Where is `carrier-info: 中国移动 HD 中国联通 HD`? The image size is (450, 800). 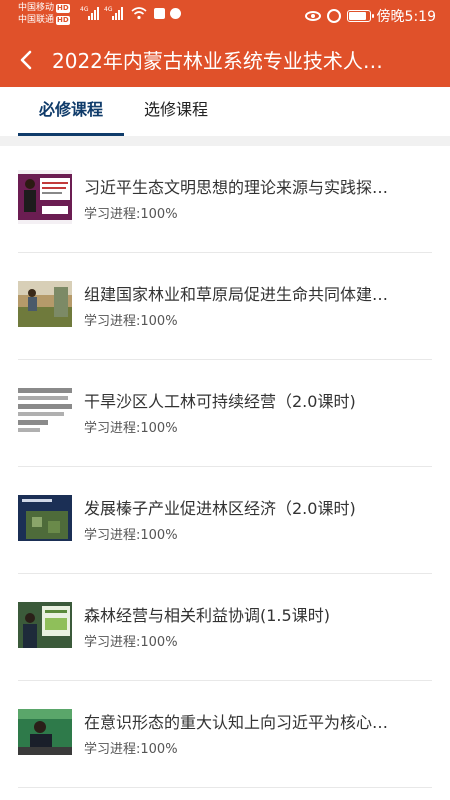 carrier-info: 中国移动 HD 中国联通 HD is located at coordinates (44, 14).